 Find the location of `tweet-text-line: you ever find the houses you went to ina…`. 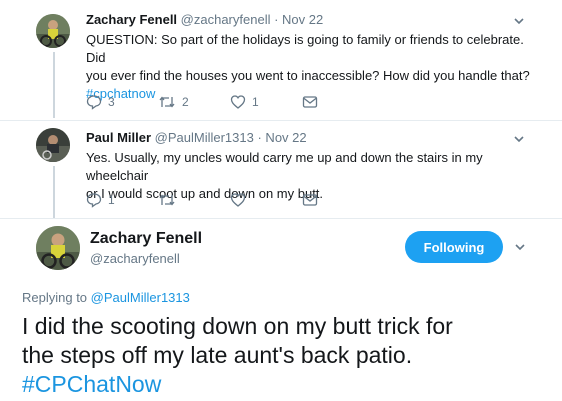

tweet-text-line: you ever find the houses you went to ina… is located at coordinates (308, 75).